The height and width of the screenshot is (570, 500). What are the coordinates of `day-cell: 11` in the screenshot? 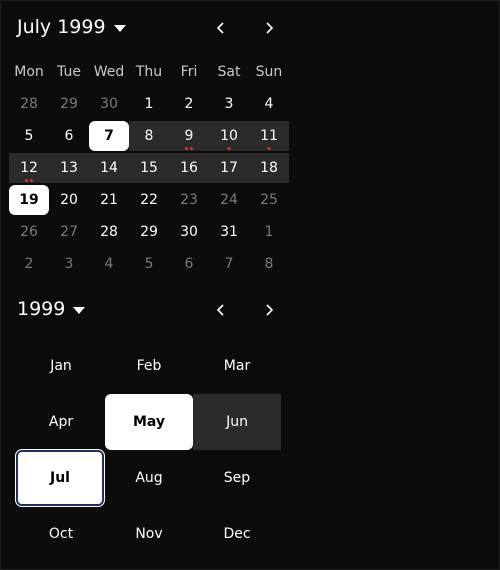 It's located at (269, 136).